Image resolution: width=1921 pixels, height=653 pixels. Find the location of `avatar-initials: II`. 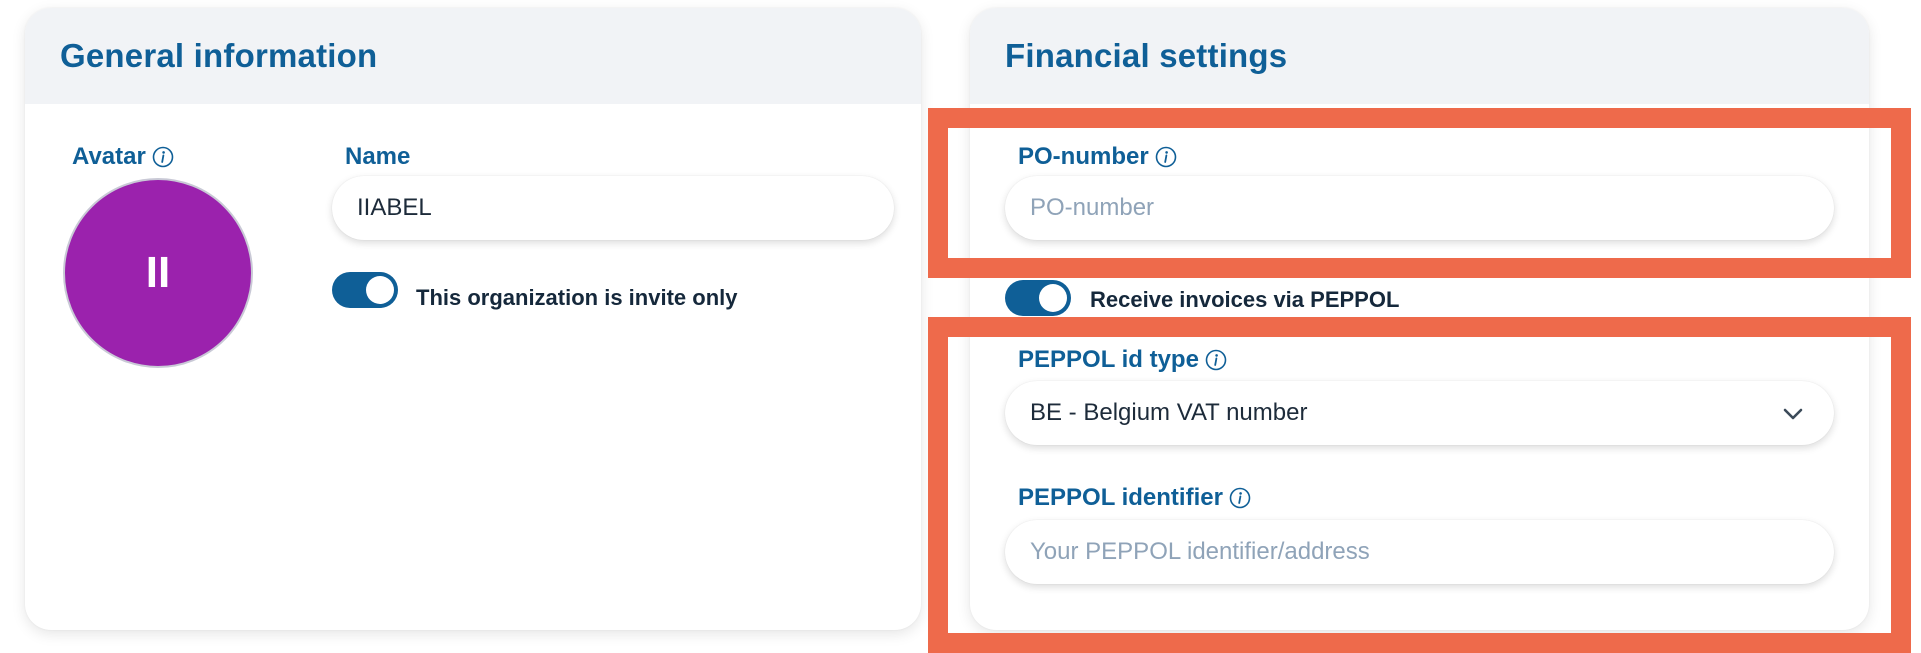

avatar-initials: II is located at coordinates (158, 272).